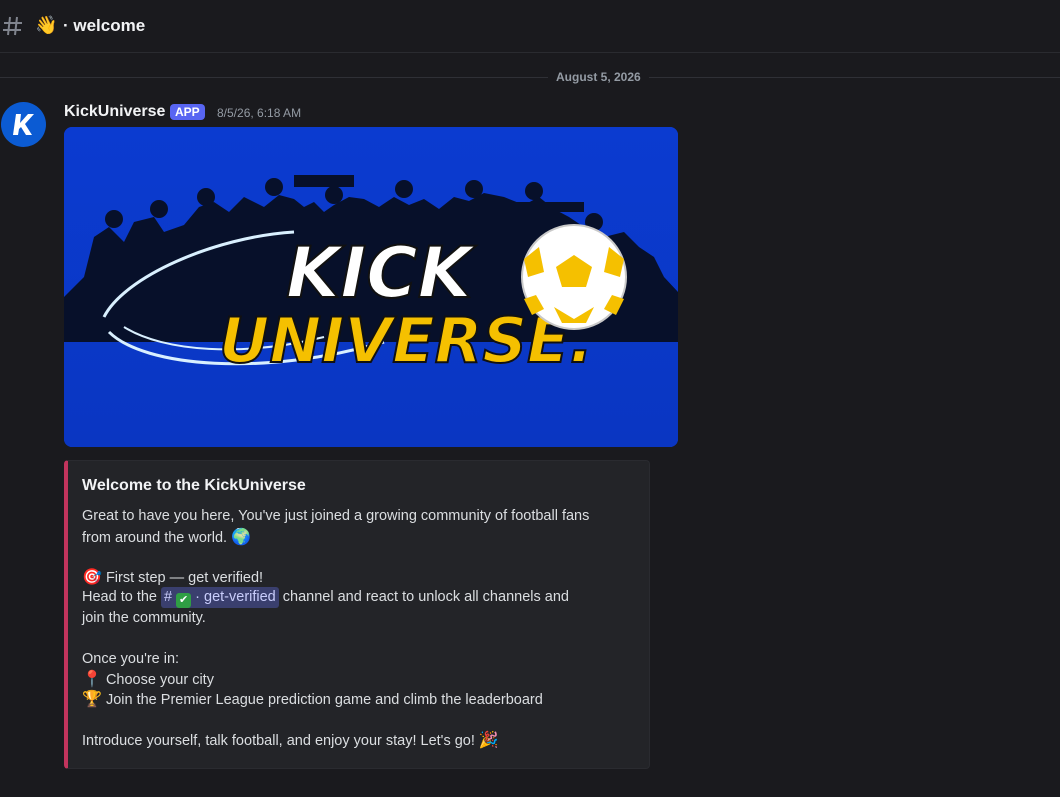 The height and width of the screenshot is (797, 1060). Describe the element at coordinates (104, 25) in the screenshot. I see `channel-name: · welcome` at that location.